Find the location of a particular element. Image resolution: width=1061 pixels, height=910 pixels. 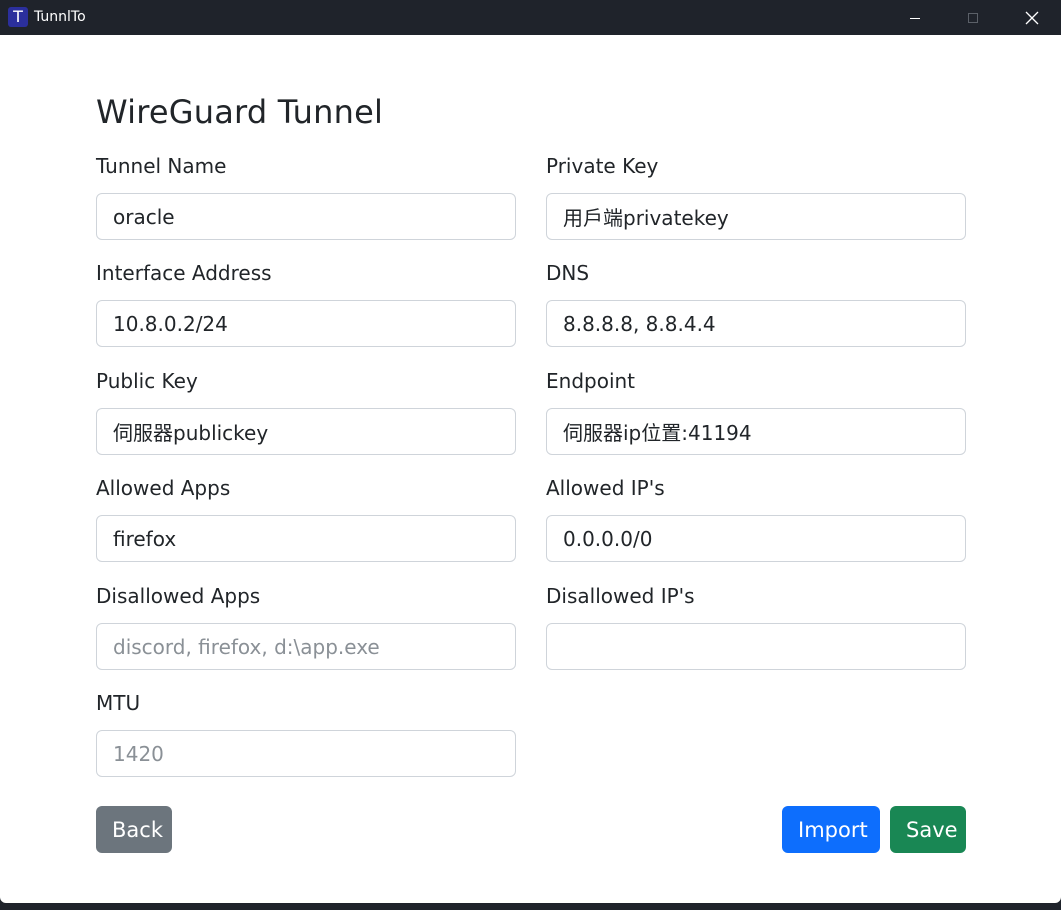

public-key-group: Public Key is located at coordinates (306, 411).